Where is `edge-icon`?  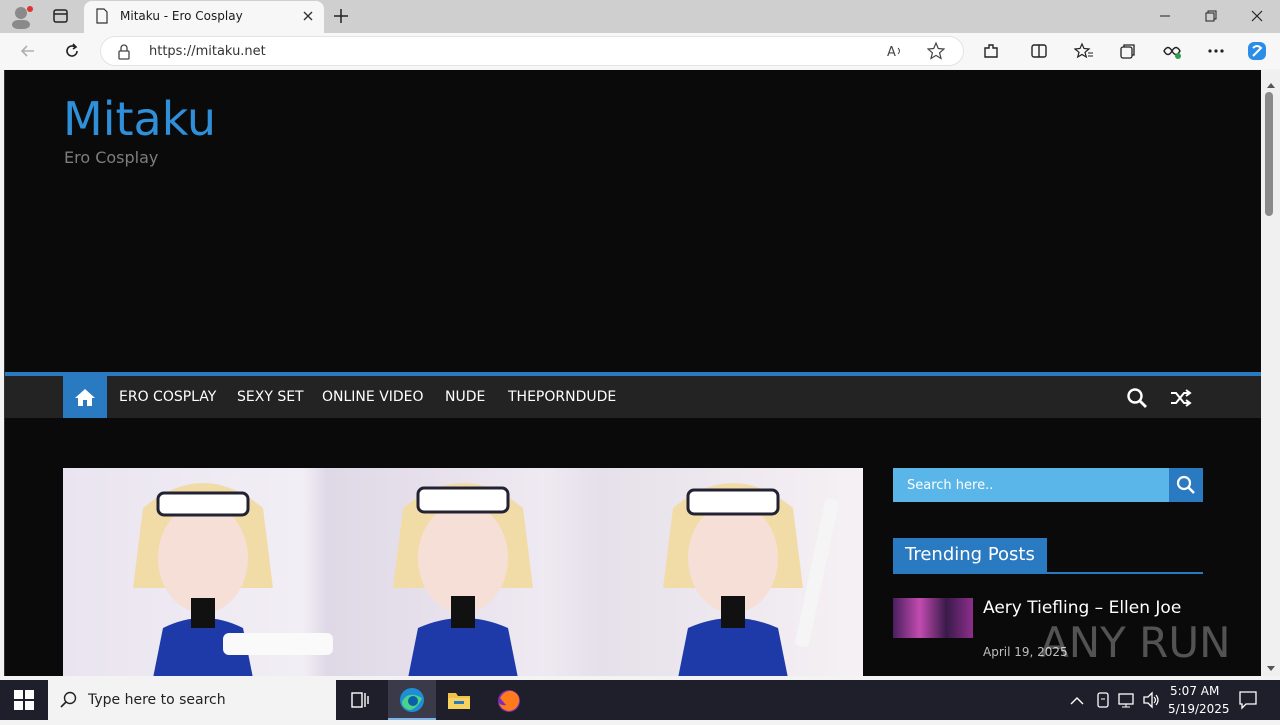
edge-icon is located at coordinates (412, 700).